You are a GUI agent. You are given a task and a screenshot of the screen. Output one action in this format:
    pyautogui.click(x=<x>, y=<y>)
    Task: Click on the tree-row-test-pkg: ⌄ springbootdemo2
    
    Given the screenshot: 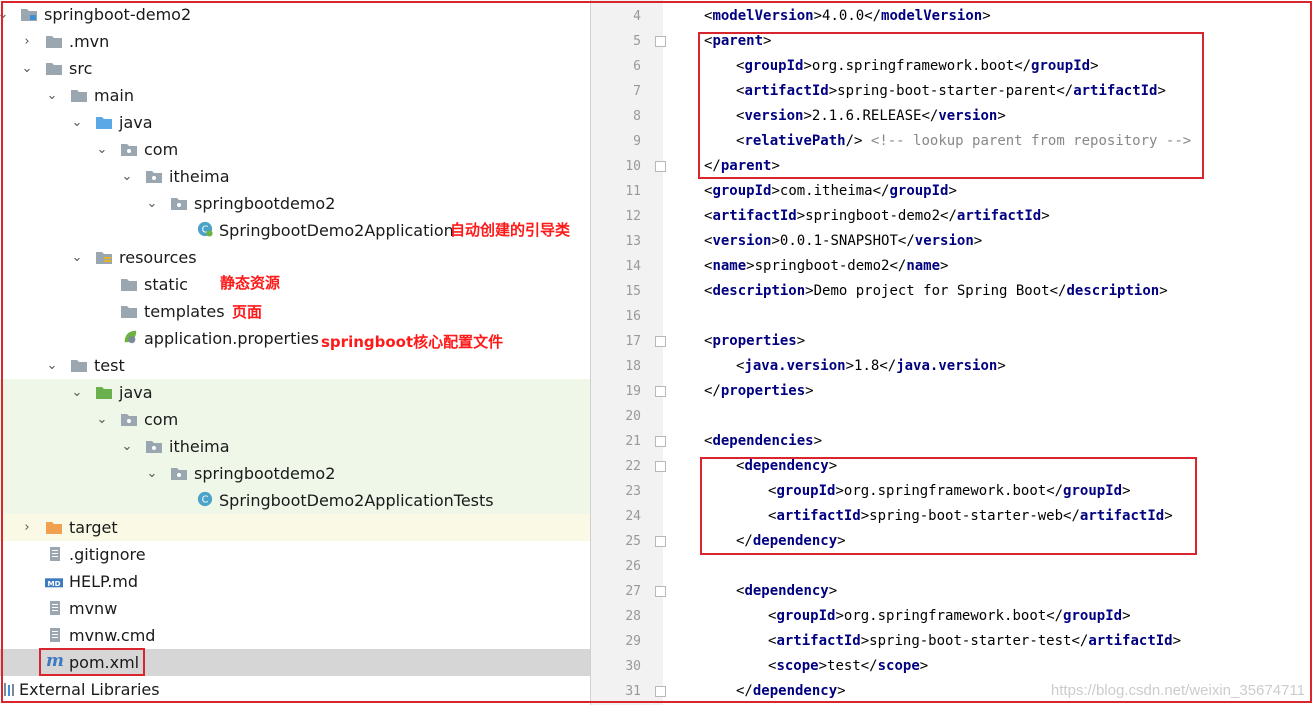 What is the action you would take?
    pyautogui.click(x=295, y=473)
    